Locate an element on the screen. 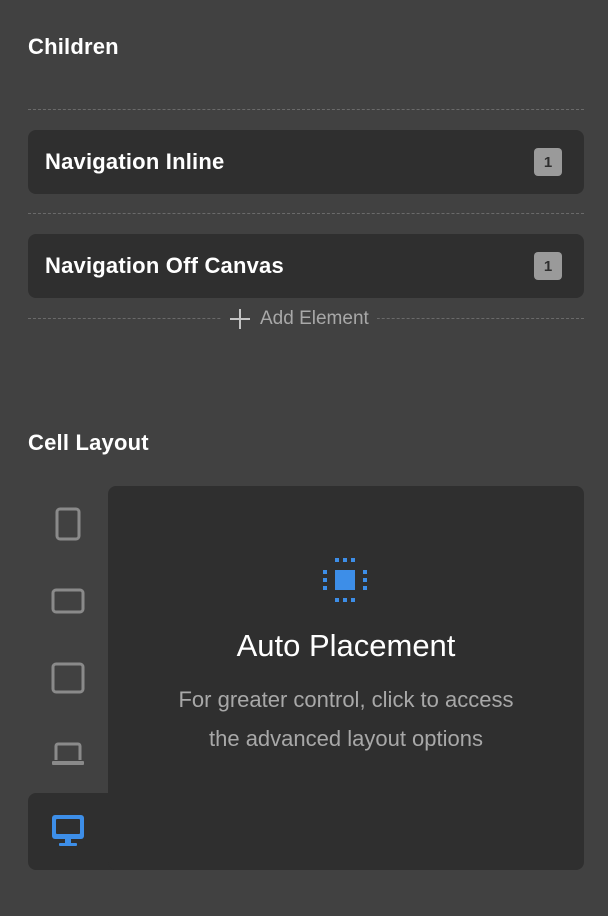  device-mobile-button is located at coordinates (68, 524).